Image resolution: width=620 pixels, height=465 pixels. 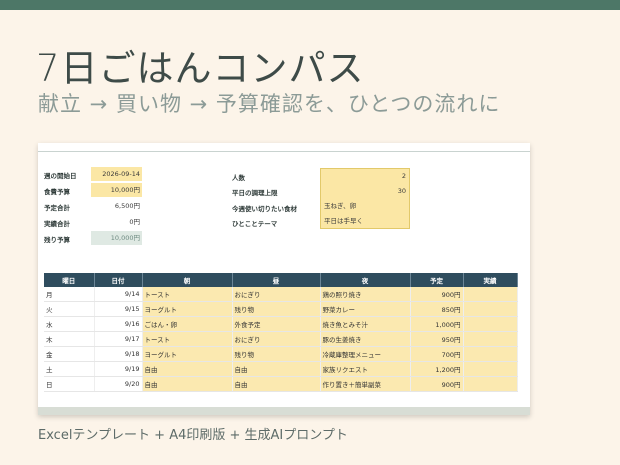 I want to click on planned-cost-cell: 950円, so click(x=437, y=339).